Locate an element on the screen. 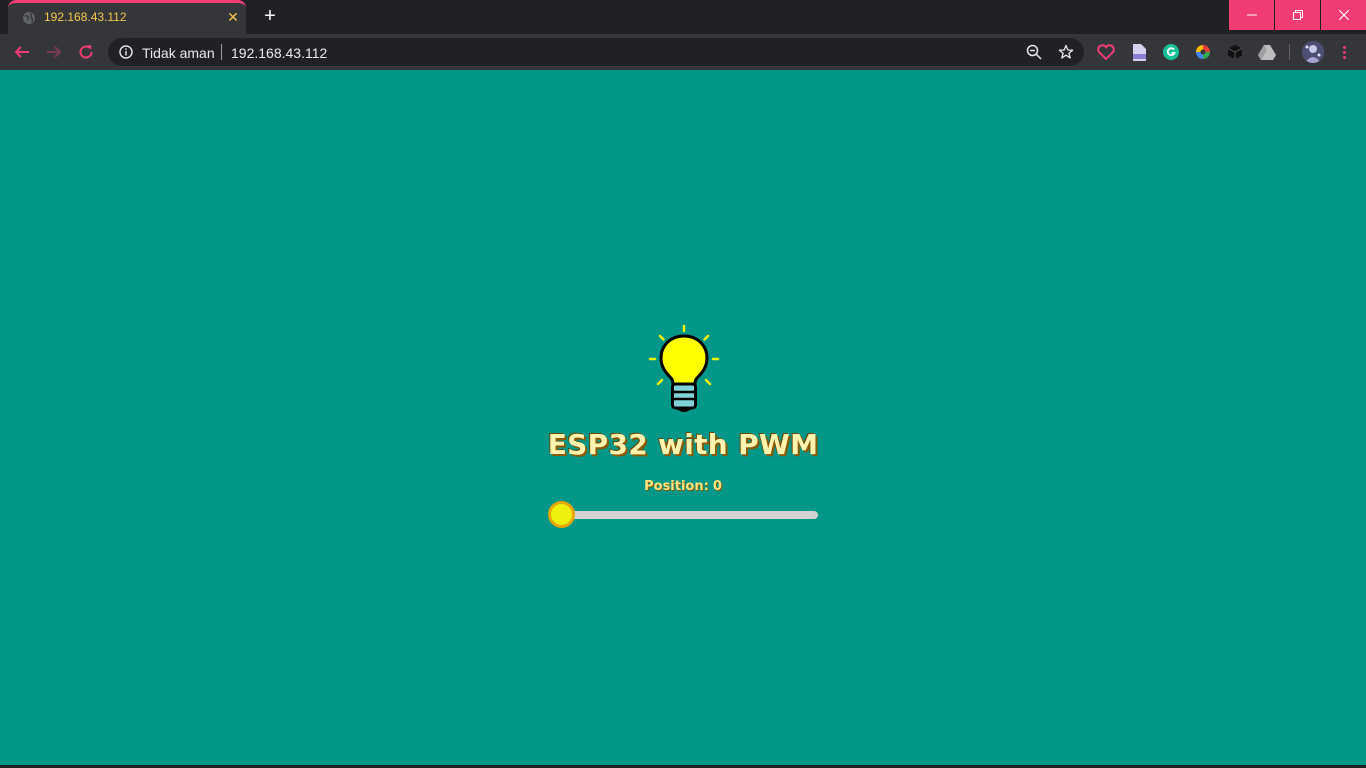 Image resolution: width=1366 pixels, height=768 pixels. minimize-button is located at coordinates (1251, 15).